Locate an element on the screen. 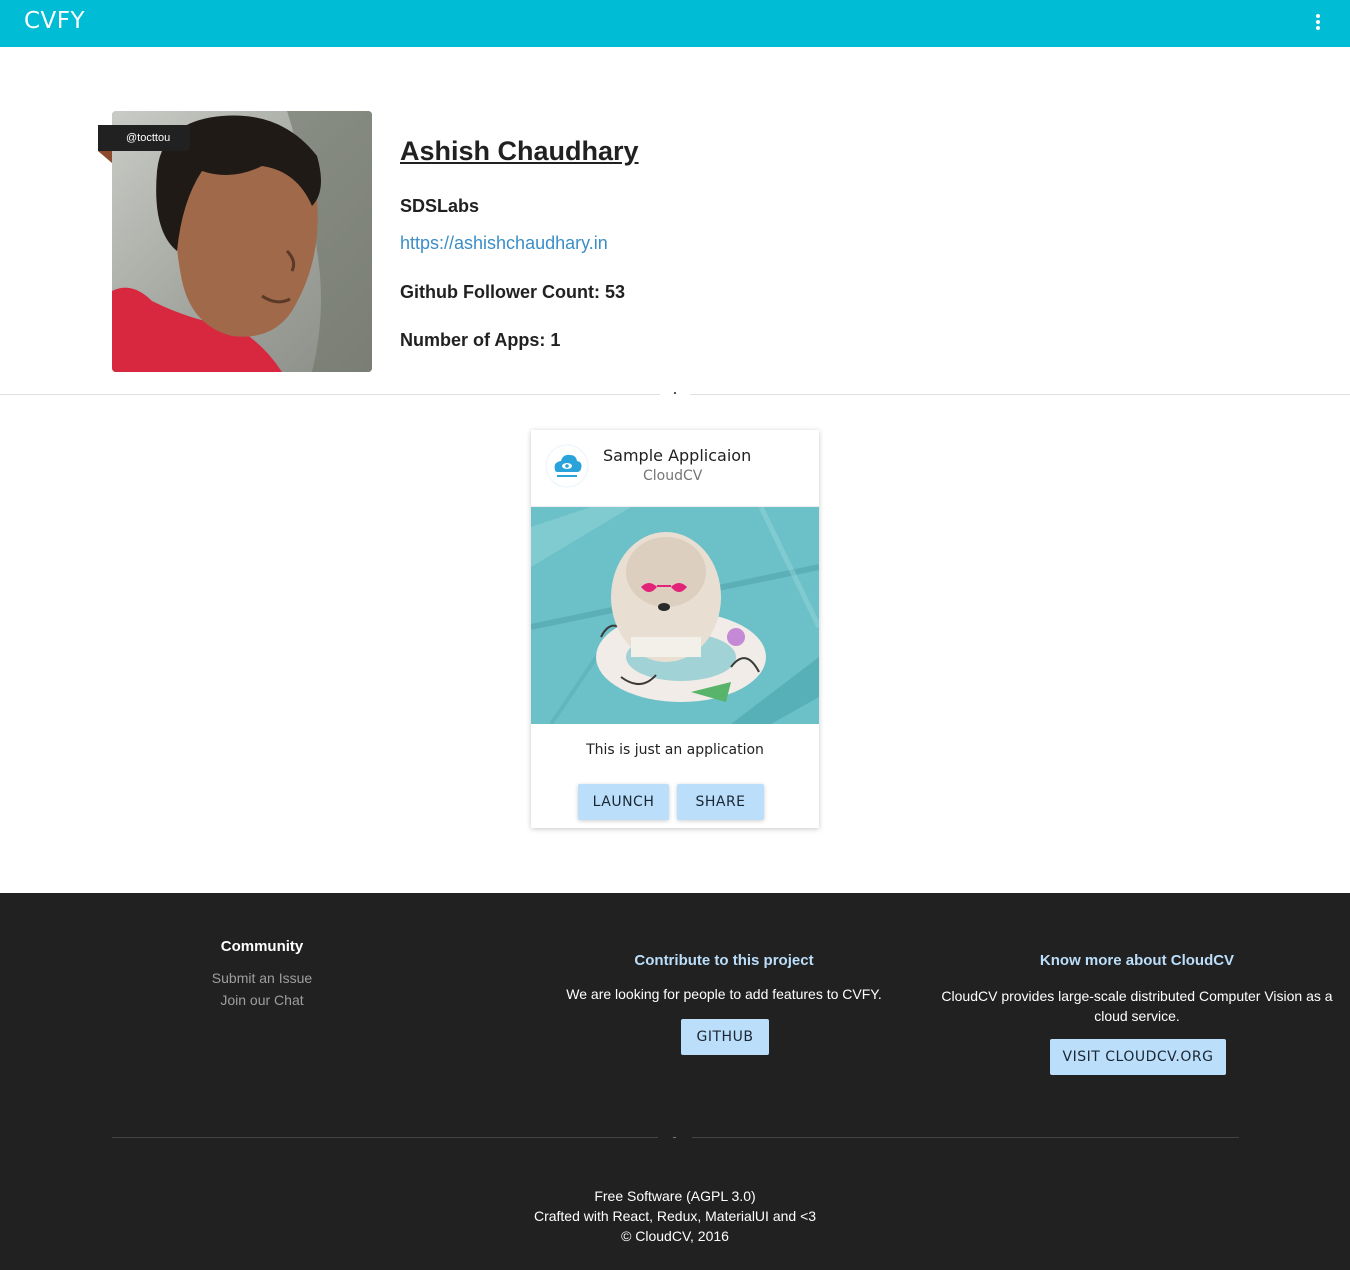 This screenshot has width=1350, height=1270. cloudcv-logo-icon is located at coordinates (567, 466).